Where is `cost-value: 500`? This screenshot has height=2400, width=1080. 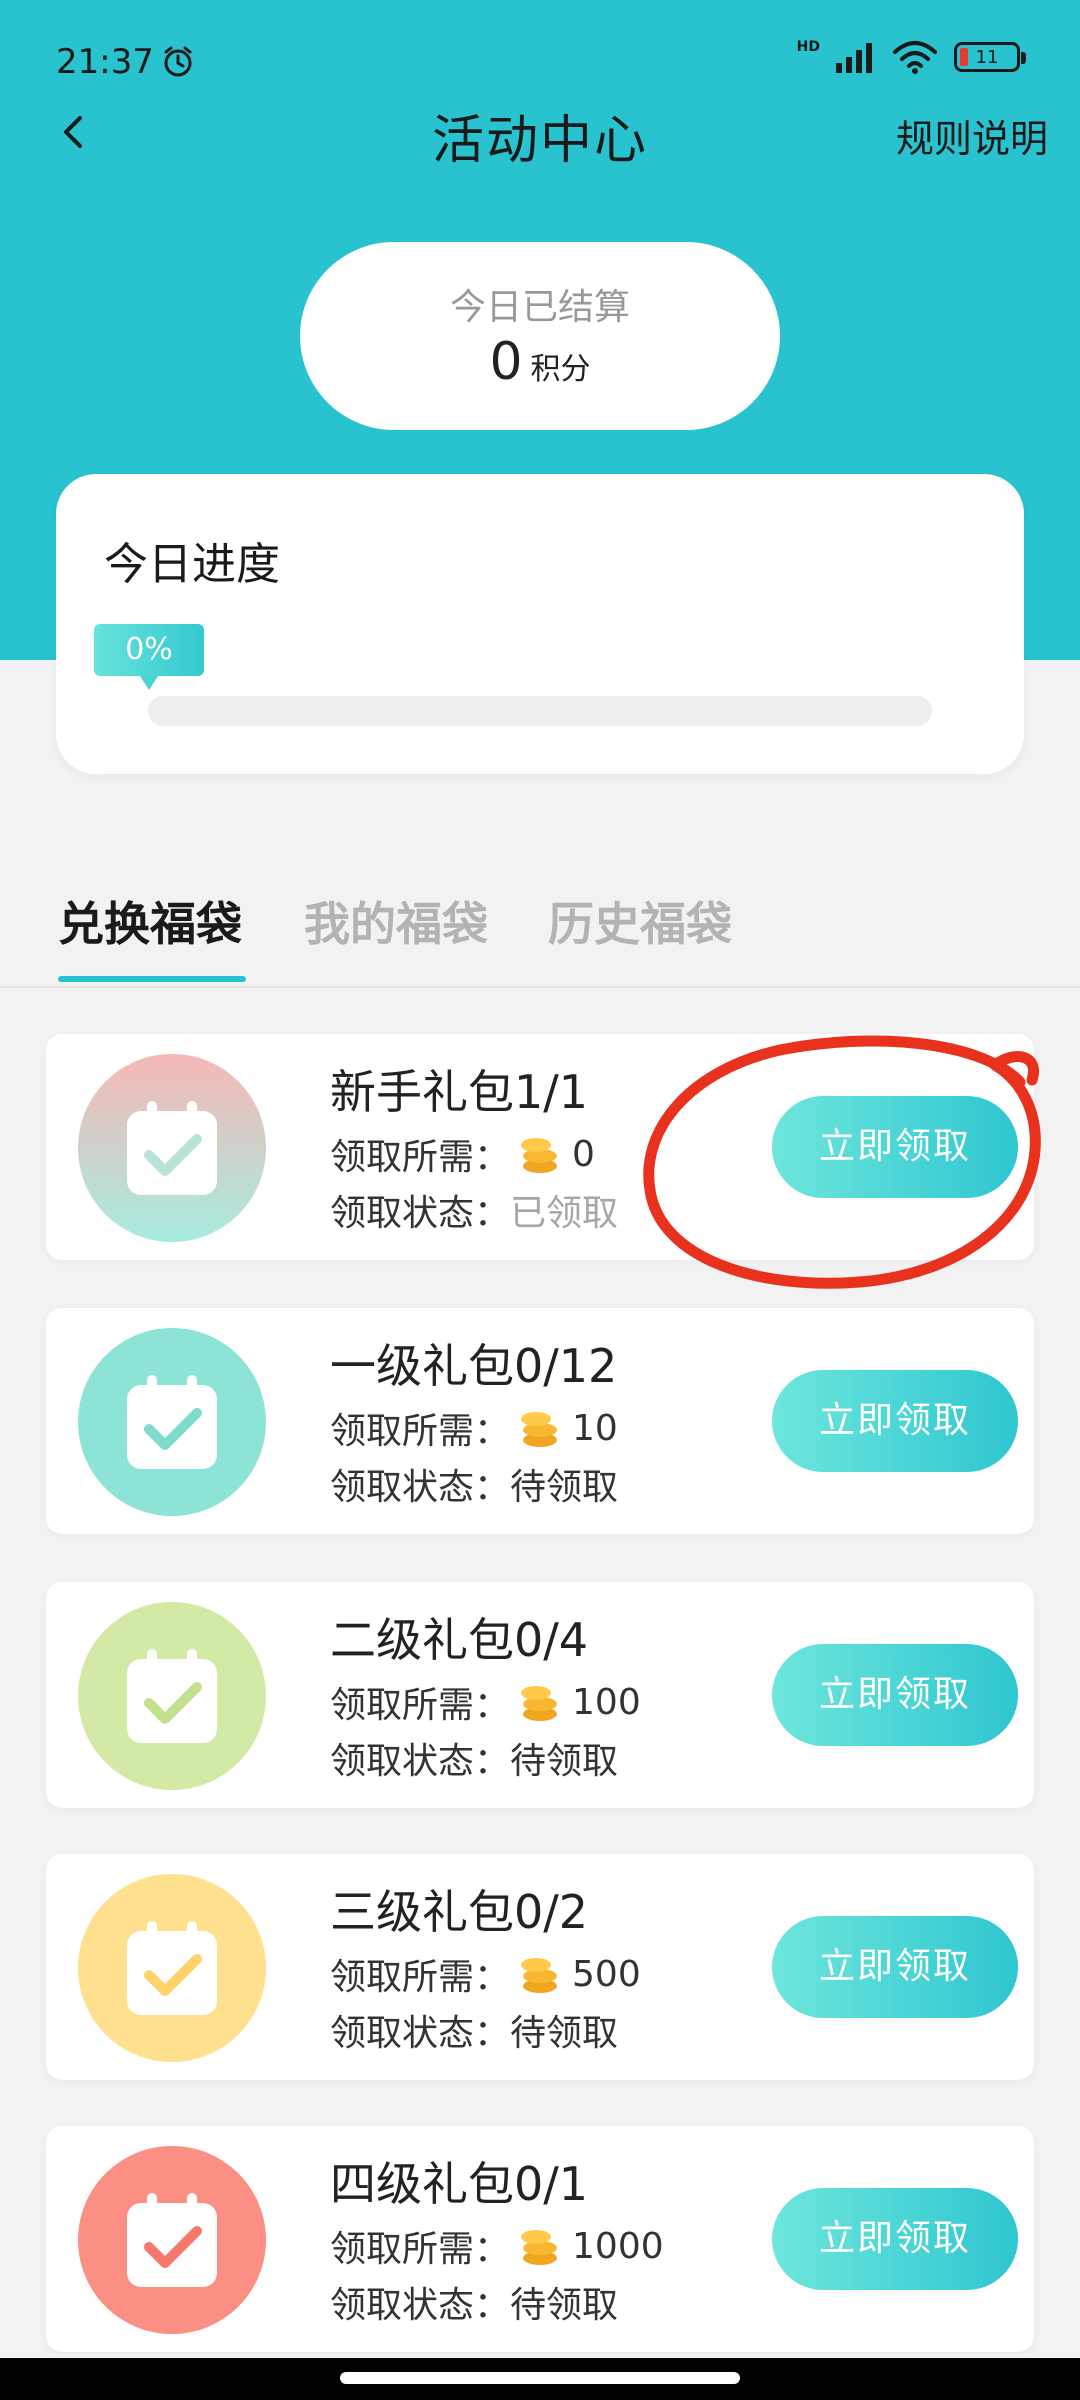 cost-value: 500 is located at coordinates (606, 1974).